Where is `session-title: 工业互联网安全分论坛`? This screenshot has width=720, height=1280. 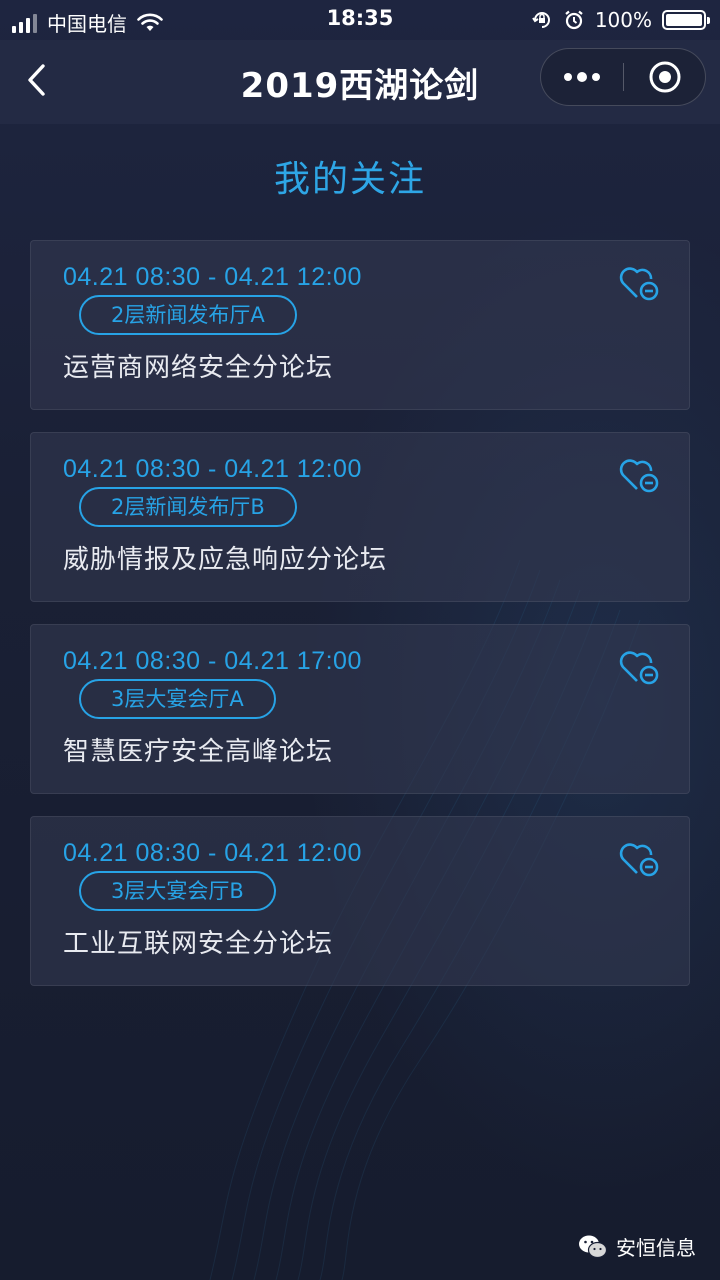
session-title: 工业互联网安全分论坛 is located at coordinates (198, 944).